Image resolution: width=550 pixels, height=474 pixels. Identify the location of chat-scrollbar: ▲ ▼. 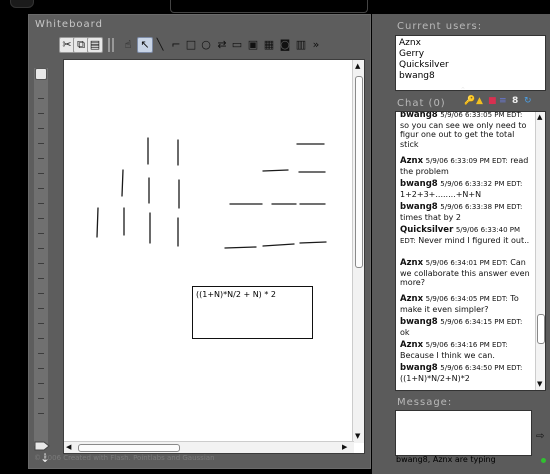
(540, 251).